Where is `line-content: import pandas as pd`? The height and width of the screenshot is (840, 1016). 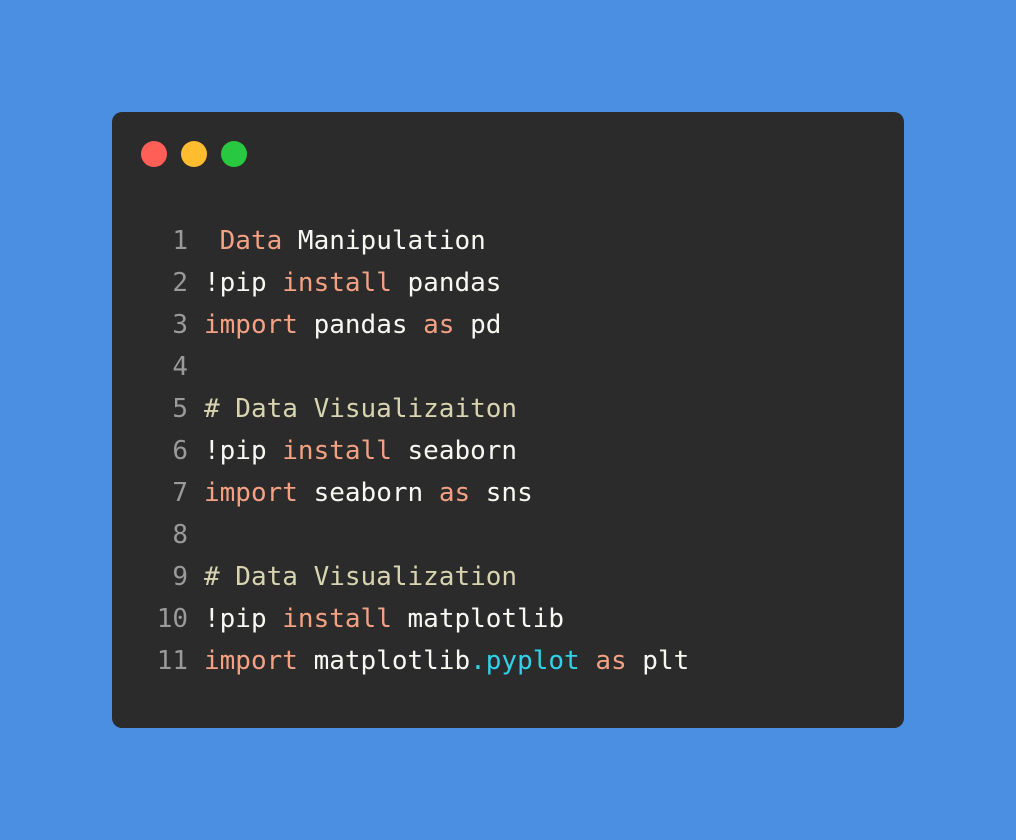 line-content: import pandas as pd is located at coordinates (554, 325).